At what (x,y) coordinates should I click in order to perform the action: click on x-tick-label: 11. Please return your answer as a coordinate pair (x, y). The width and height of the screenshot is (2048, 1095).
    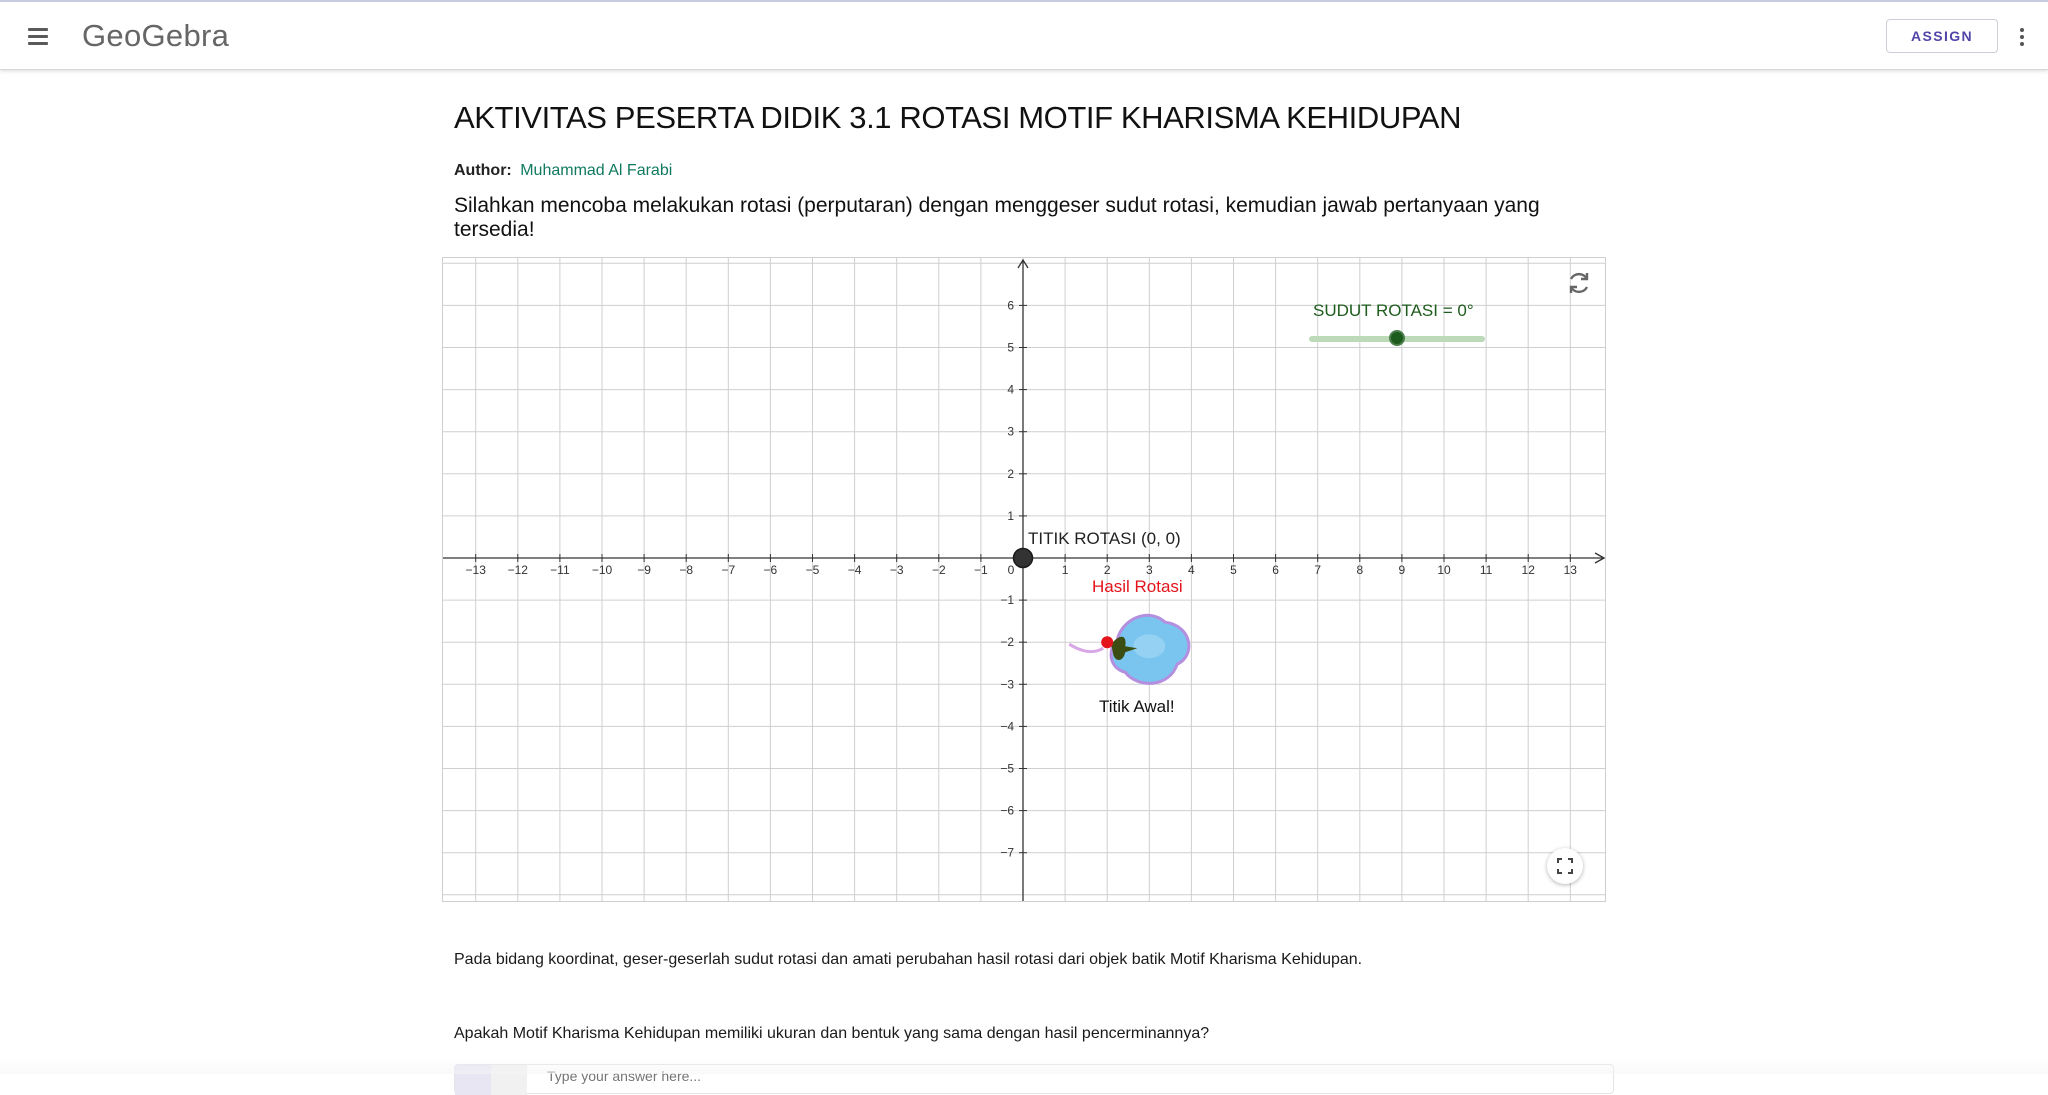
    Looking at the image, I should click on (1486, 570).